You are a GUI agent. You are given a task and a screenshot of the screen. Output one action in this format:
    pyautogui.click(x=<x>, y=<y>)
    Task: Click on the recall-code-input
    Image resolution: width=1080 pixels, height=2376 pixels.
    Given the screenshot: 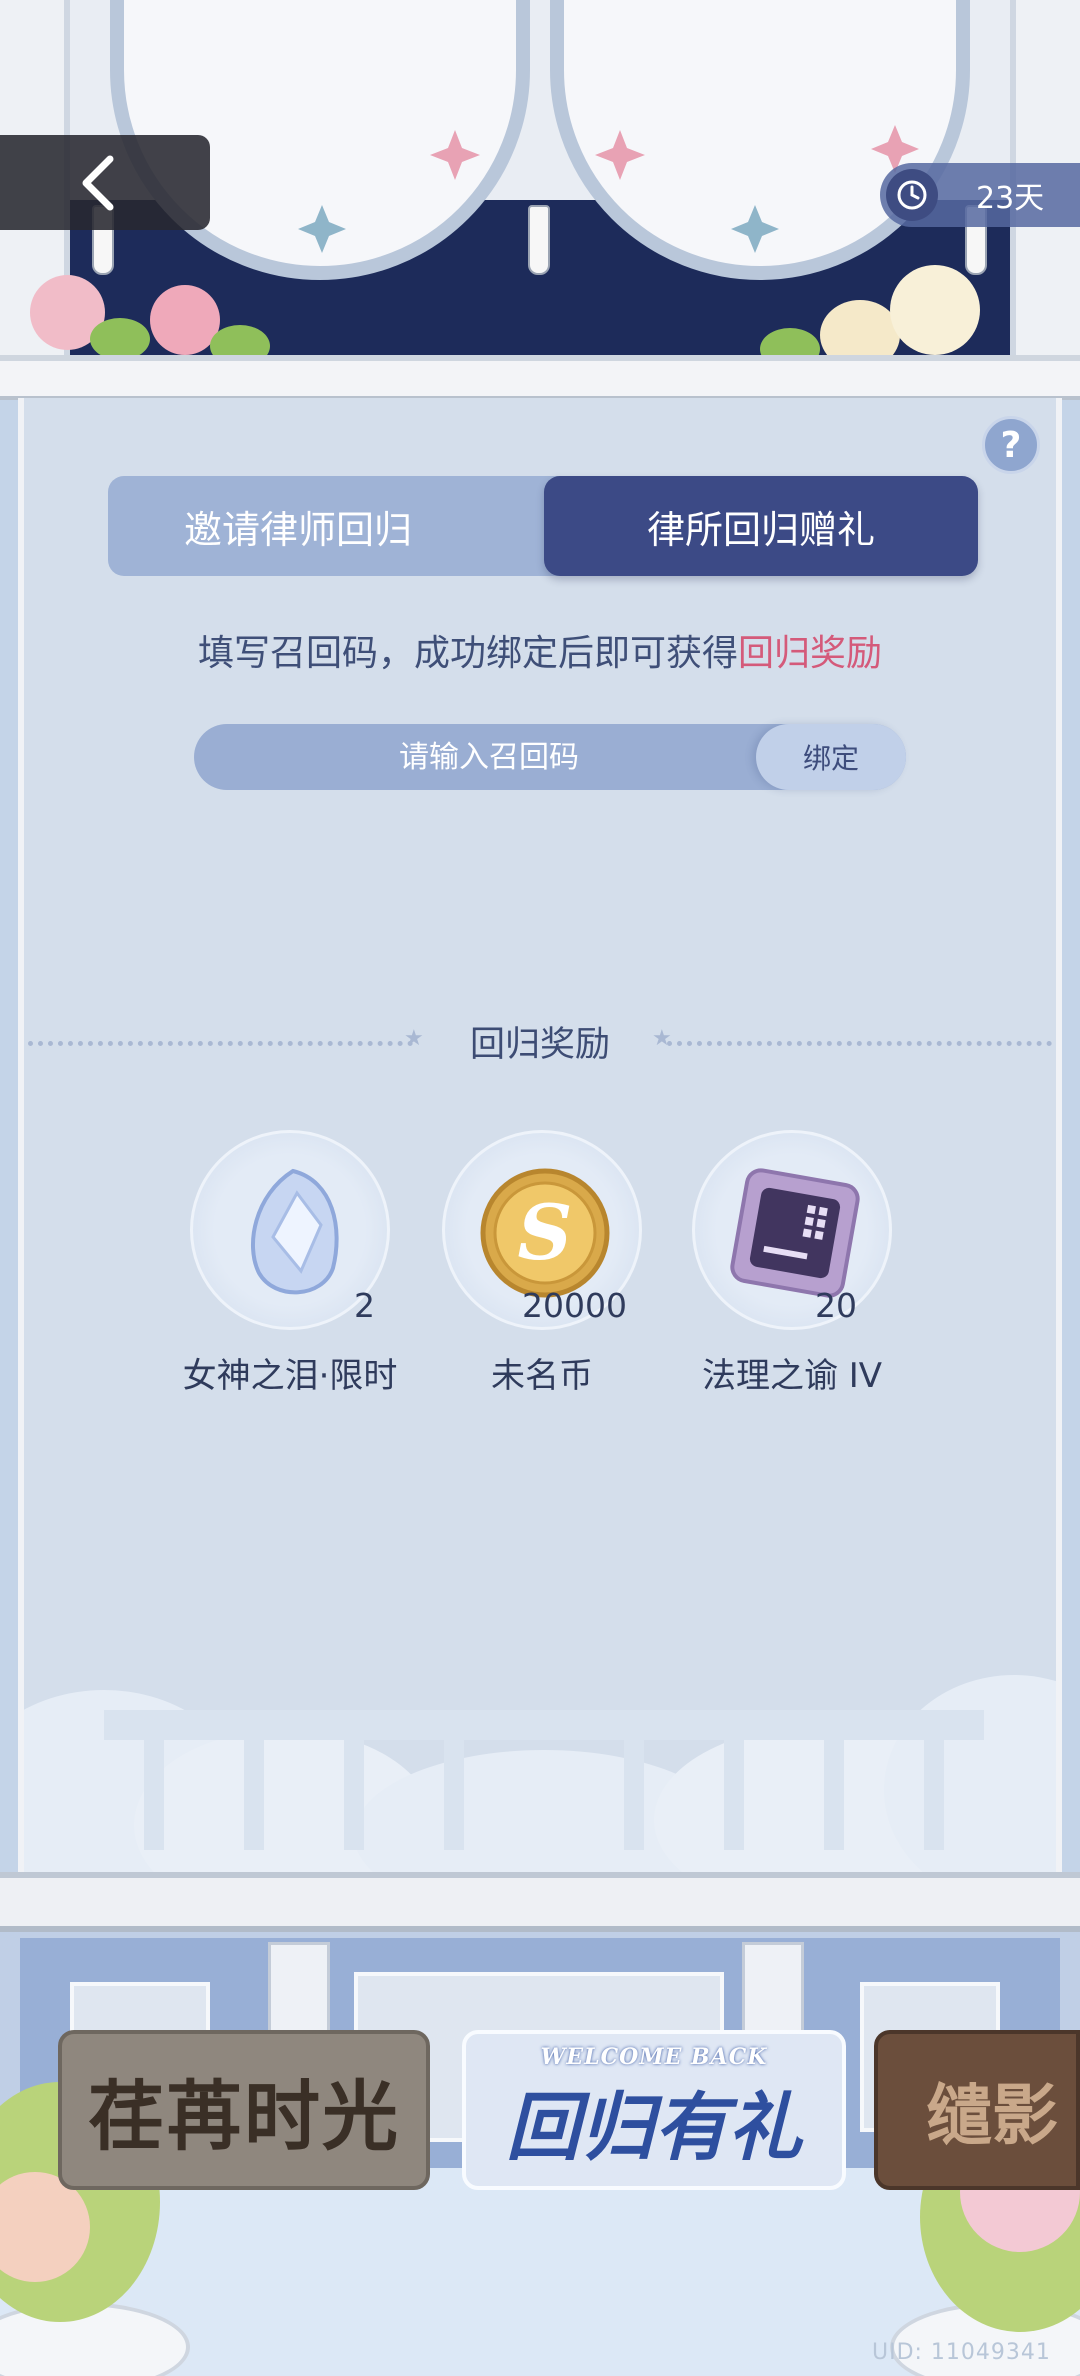 What is the action you would take?
    pyautogui.click(x=489, y=757)
    